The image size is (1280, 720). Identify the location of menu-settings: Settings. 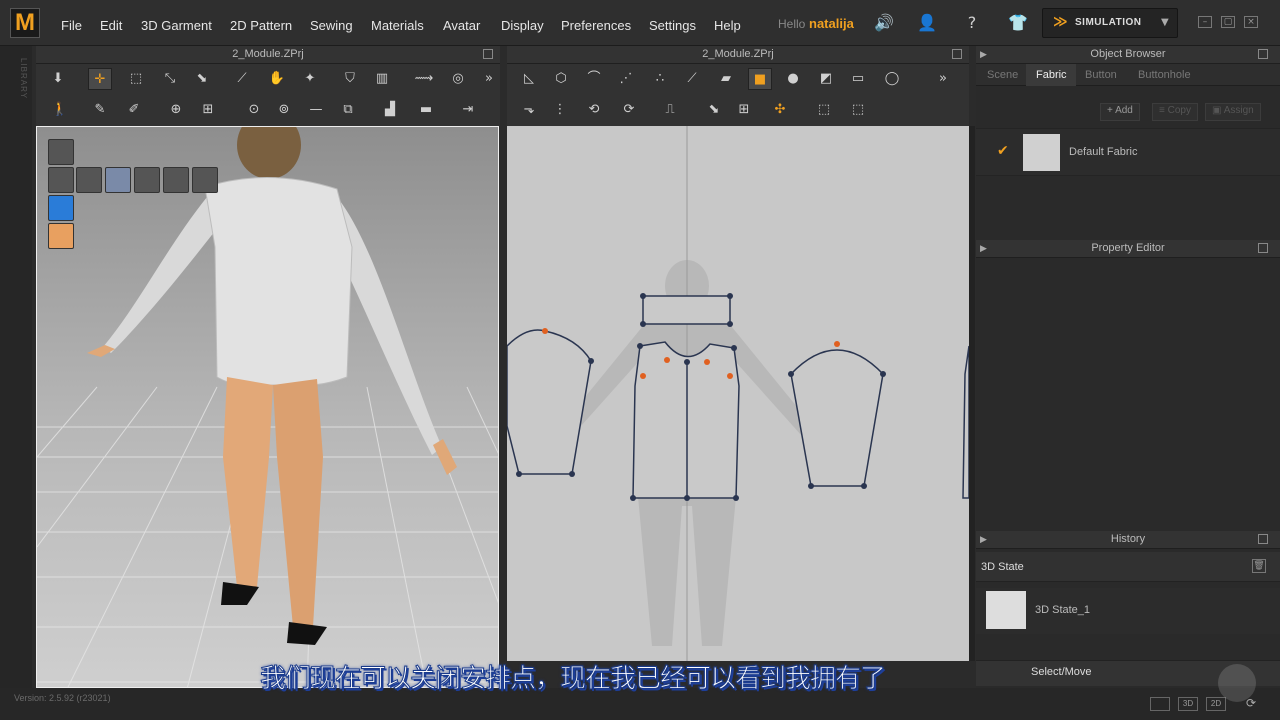
(672, 25).